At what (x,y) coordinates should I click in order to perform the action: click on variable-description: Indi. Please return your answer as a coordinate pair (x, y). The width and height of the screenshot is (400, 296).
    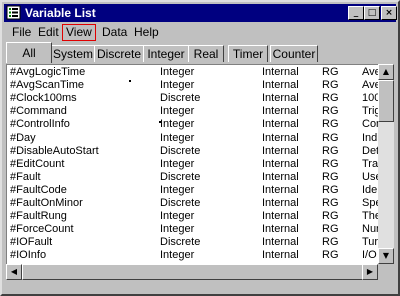
    Looking at the image, I should click on (370, 137).